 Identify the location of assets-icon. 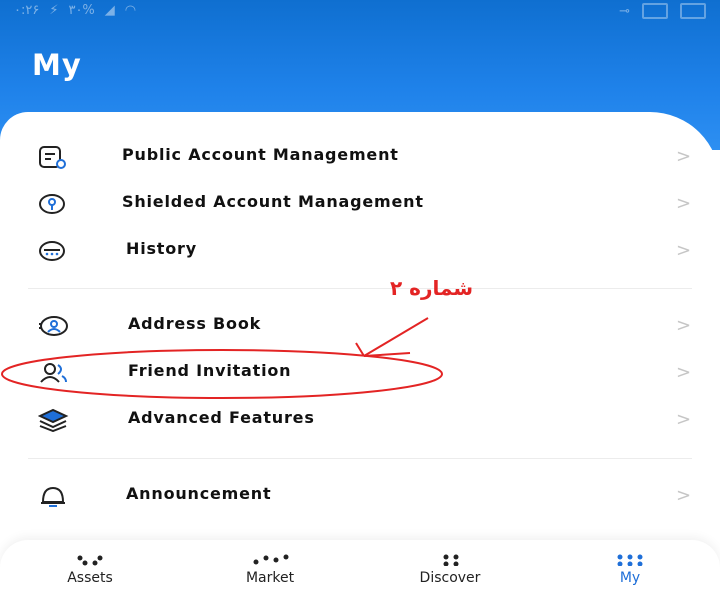
(90, 560).